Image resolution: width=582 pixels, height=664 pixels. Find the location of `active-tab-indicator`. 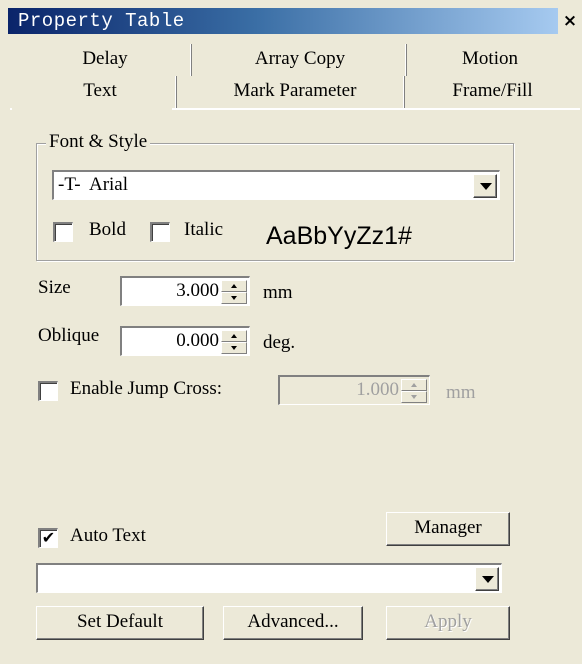

active-tab-indicator is located at coordinates (92, 108).